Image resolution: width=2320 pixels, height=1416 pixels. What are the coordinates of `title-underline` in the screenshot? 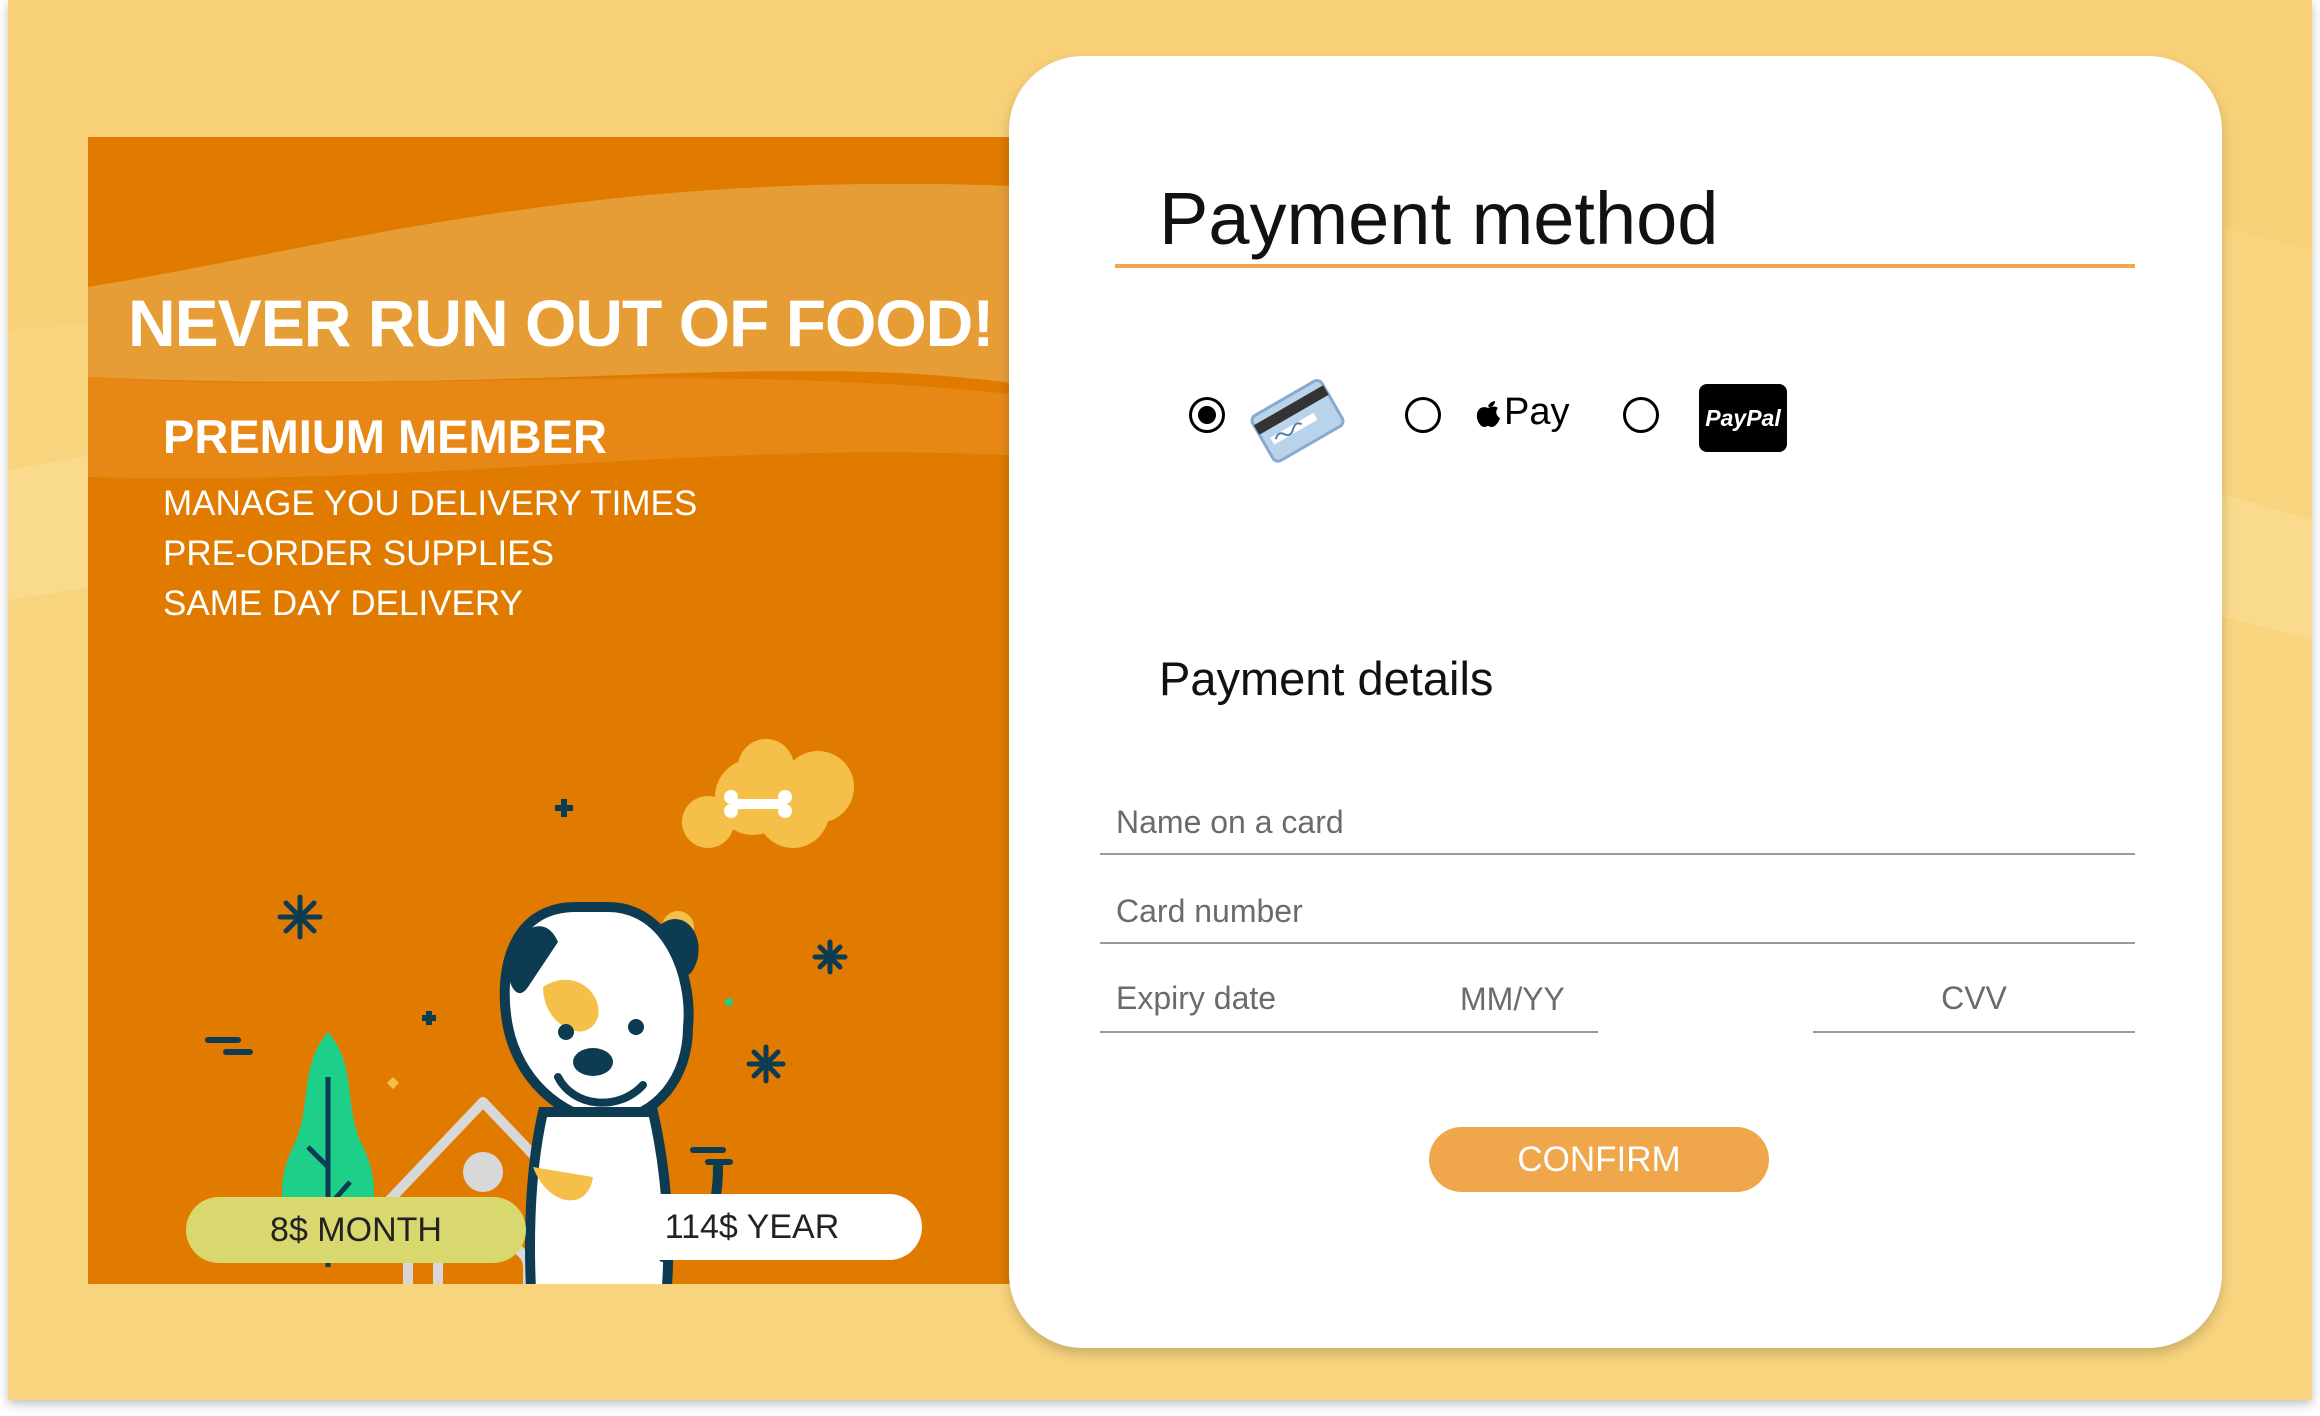 It's located at (1625, 266).